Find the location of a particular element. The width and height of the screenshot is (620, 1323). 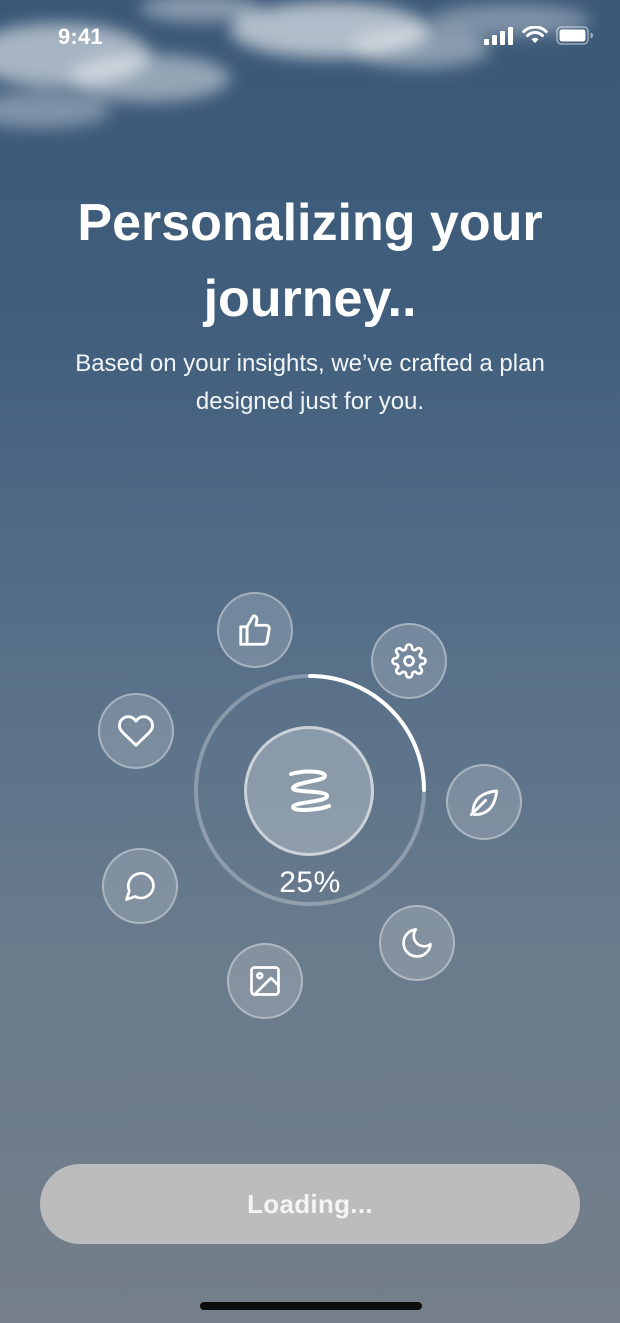

leaf-icon is located at coordinates (484, 803).